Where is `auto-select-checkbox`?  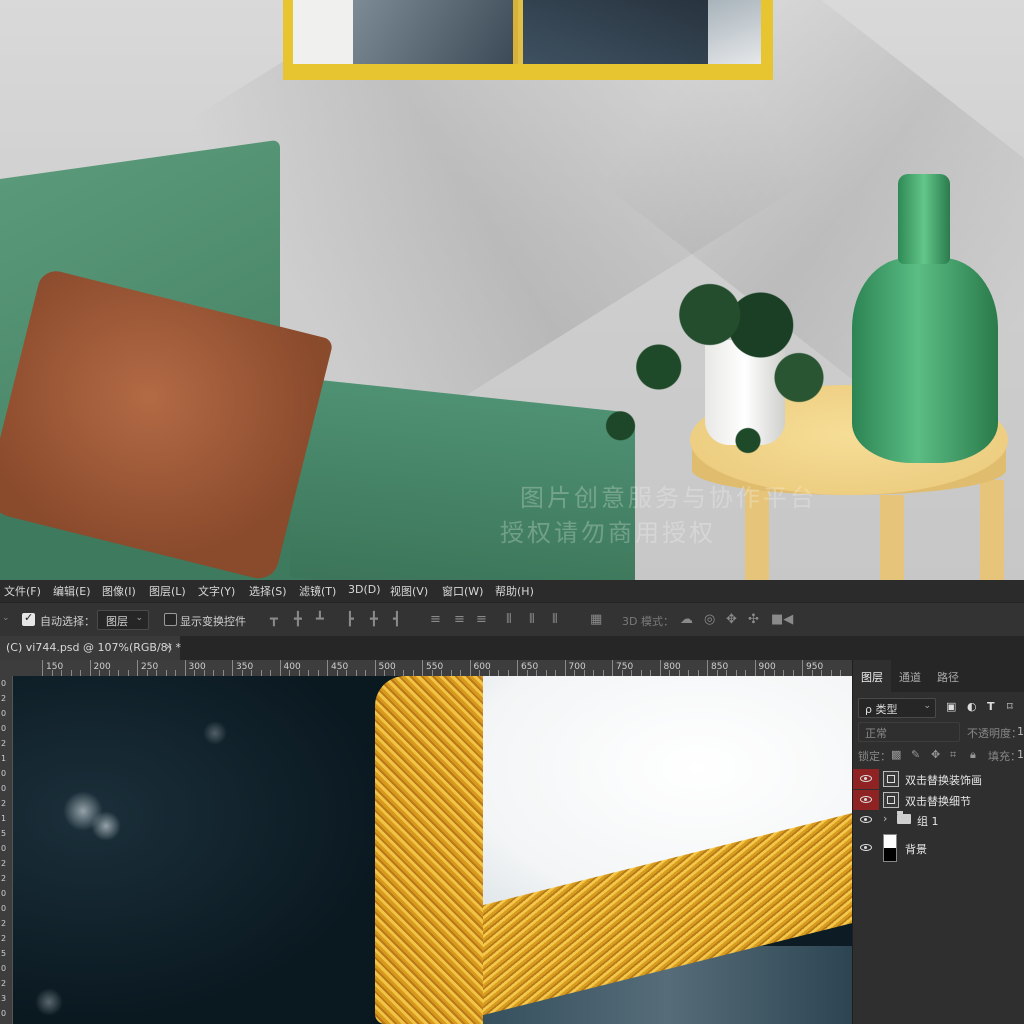 auto-select-checkbox is located at coordinates (28, 618).